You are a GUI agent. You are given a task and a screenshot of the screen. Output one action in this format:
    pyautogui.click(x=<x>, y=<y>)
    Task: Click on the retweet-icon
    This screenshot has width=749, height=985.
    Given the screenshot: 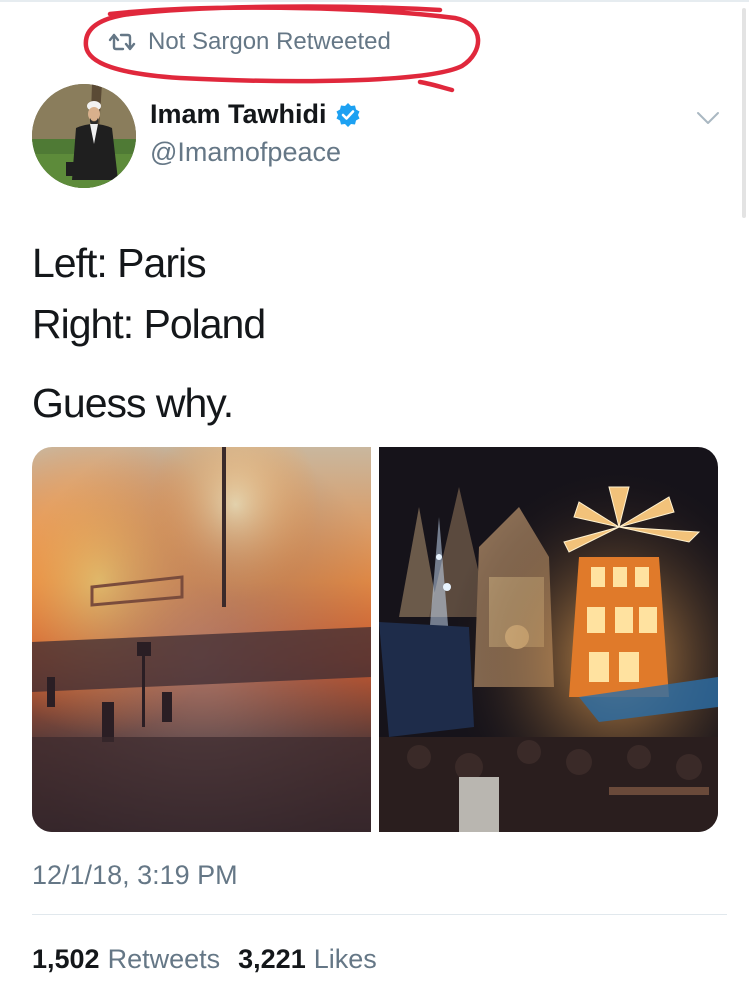 What is the action you would take?
    pyautogui.click(x=122, y=42)
    